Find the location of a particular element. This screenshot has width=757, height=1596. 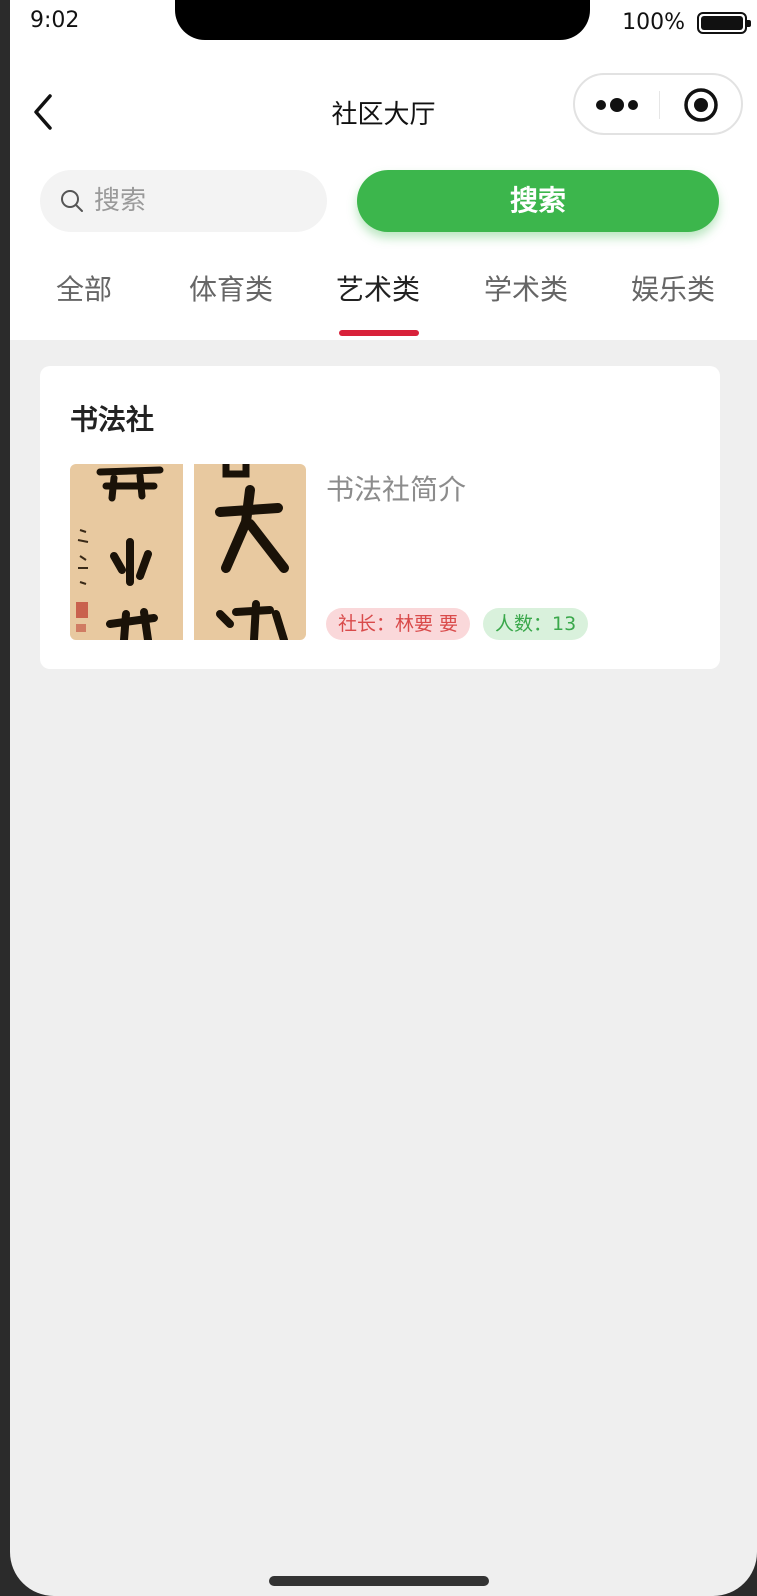

home-indicator is located at coordinates (379, 1581).